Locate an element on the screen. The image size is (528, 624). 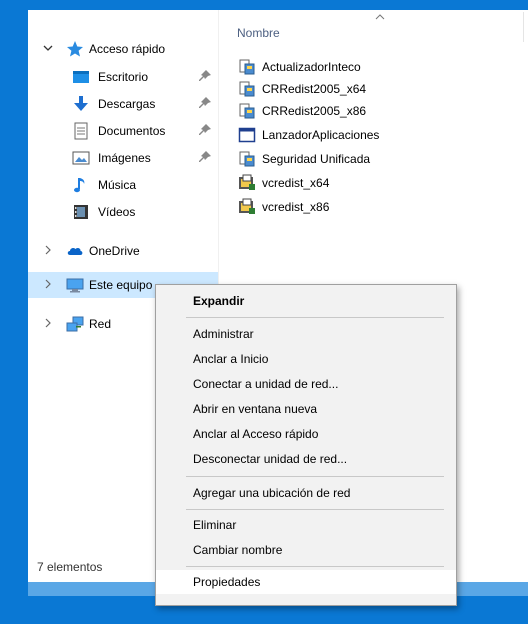
file-name: Seguridad Unificada is located at coordinates (316, 159).